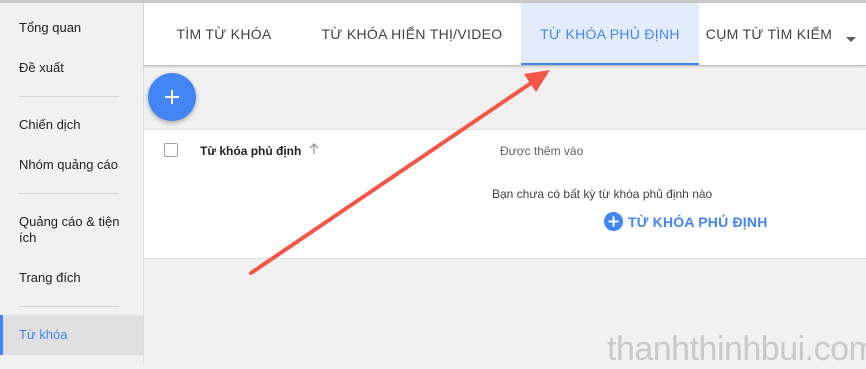 The image size is (866, 369). What do you see at coordinates (541, 151) in the screenshot?
I see `column-header-added-to: Được thêm vào` at bounding box center [541, 151].